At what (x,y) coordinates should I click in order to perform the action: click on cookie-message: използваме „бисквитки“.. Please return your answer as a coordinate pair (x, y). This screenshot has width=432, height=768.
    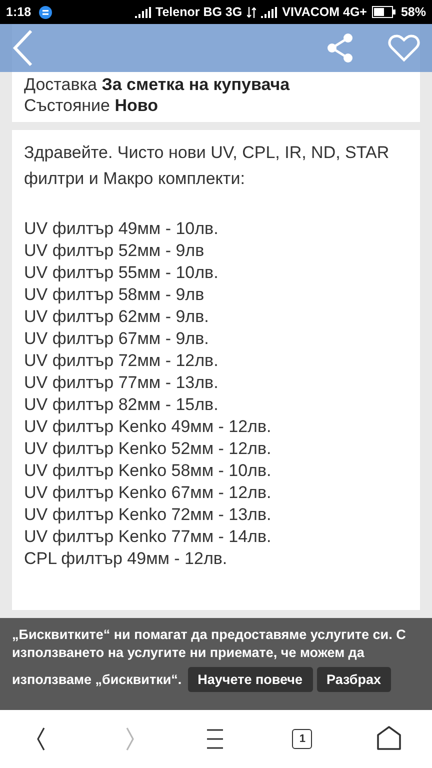
    Looking at the image, I should click on (97, 679).